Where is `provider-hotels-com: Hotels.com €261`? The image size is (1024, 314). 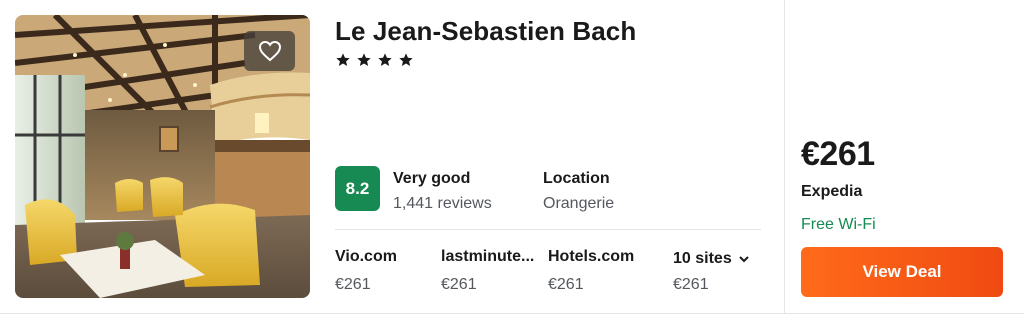 provider-hotels-com: Hotels.com €261 is located at coordinates (603, 271).